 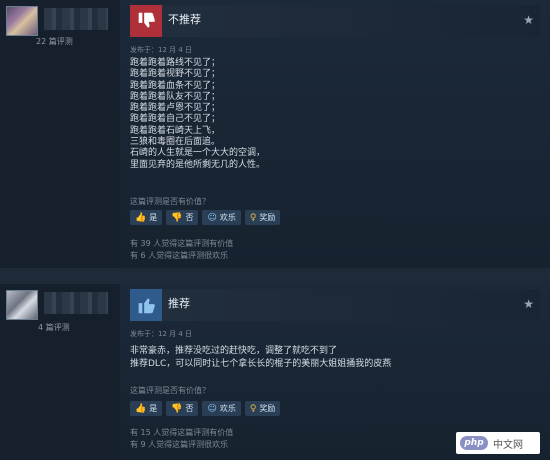 I want to click on review-line: 跑着跑着卢恩不见了；, so click(x=175, y=108).